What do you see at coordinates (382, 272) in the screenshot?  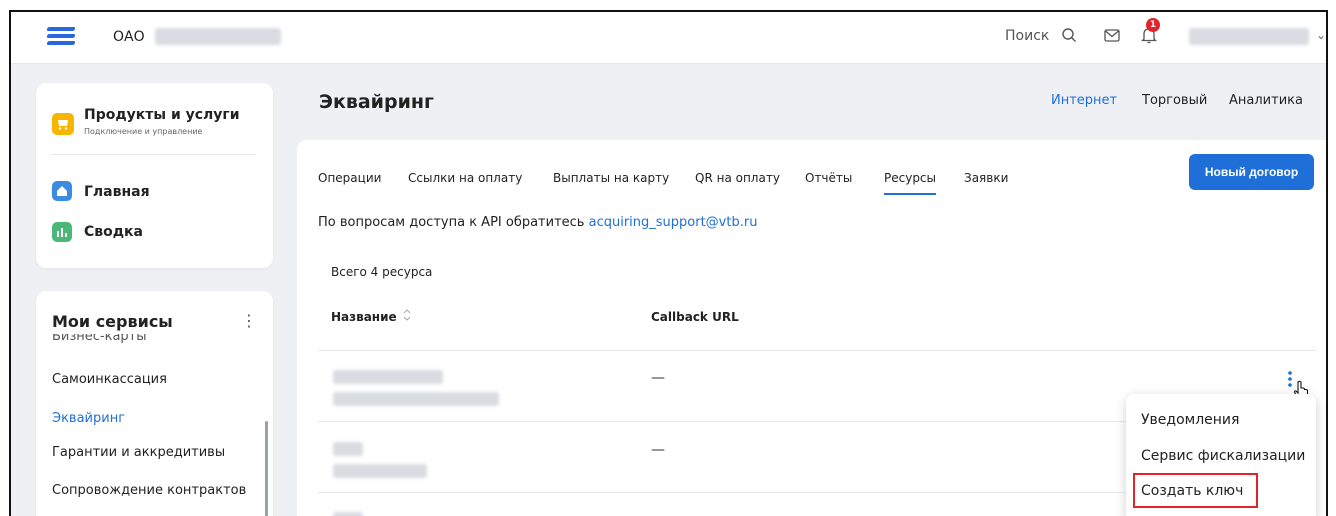 I see `resource-count: Всего 4 ресурса` at bounding box center [382, 272].